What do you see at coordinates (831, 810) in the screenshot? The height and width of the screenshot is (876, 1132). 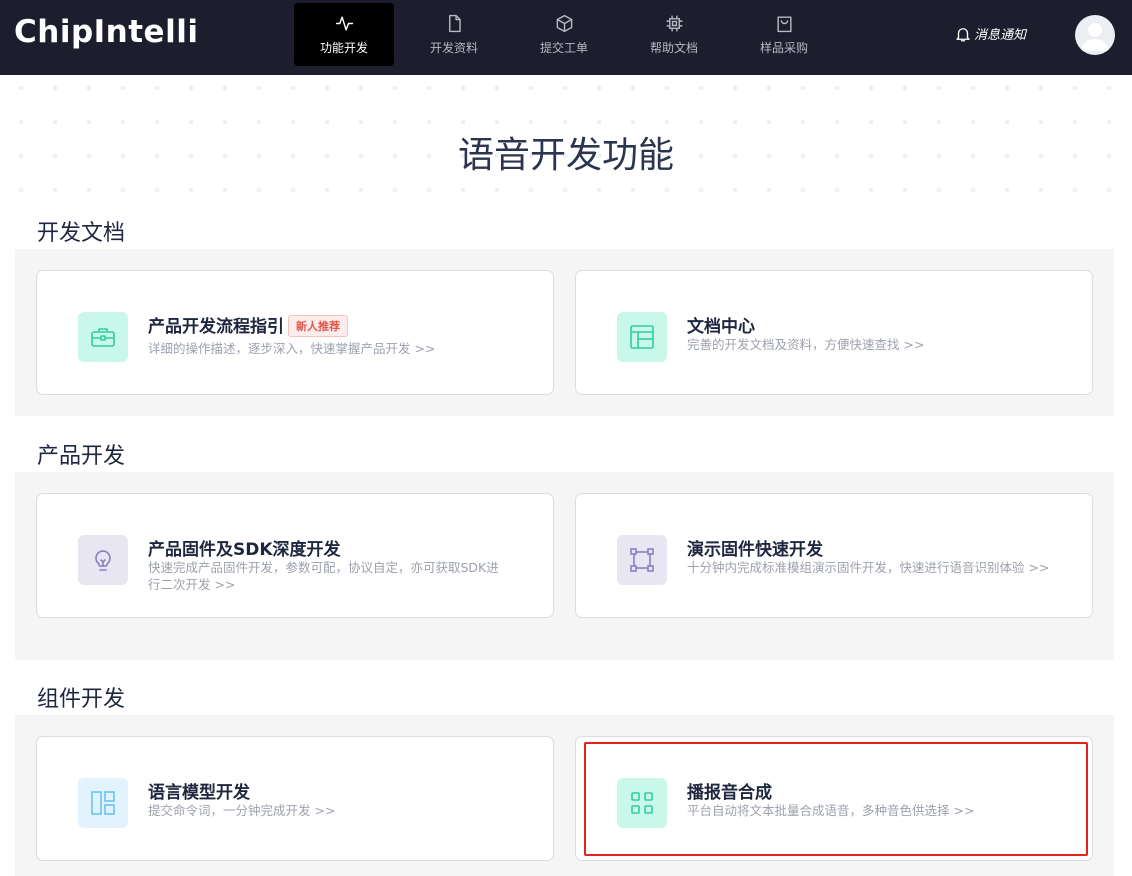 I see `card-description: 平台自动将文本批量合成语音，多种音色供选择 >>` at bounding box center [831, 810].